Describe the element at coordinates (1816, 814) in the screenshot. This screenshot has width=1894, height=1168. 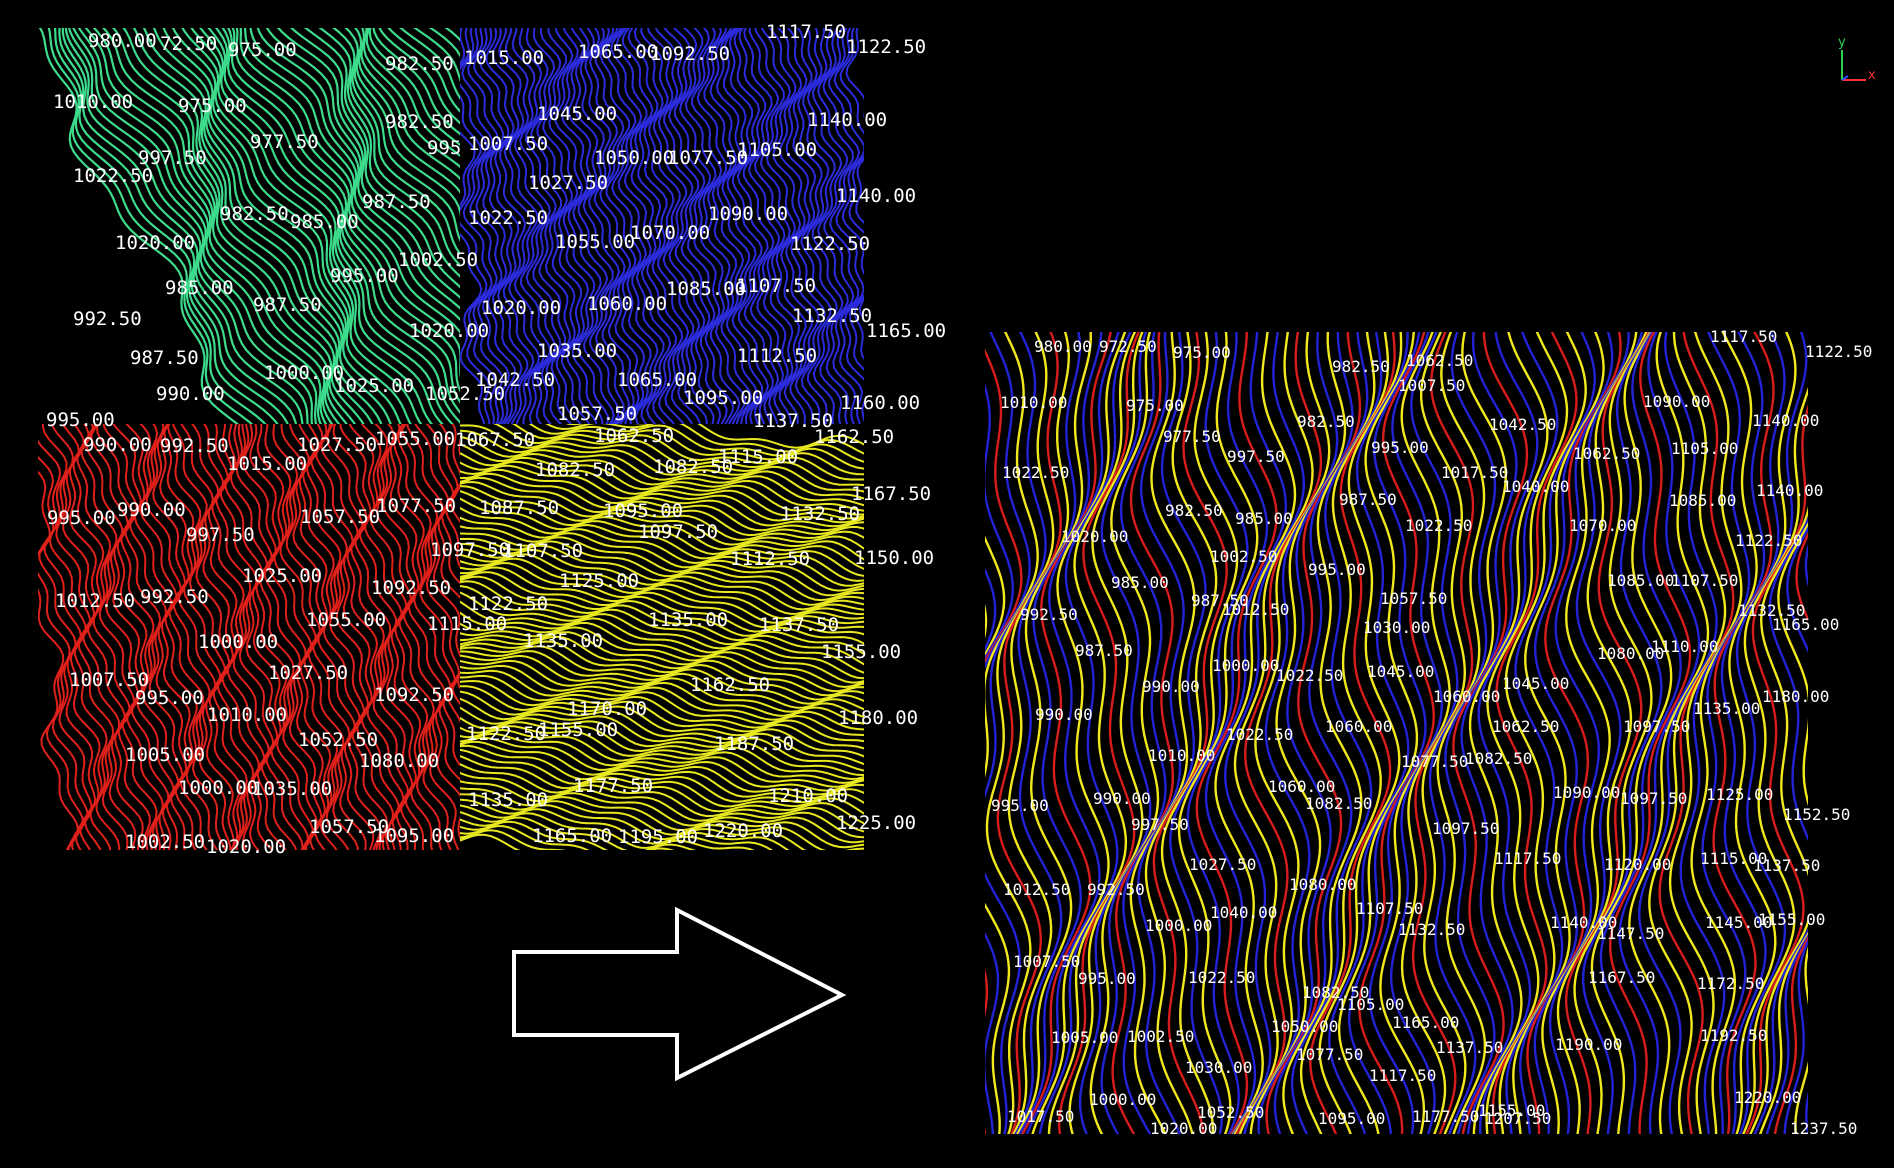
I see `contour-label: 1152.50` at that location.